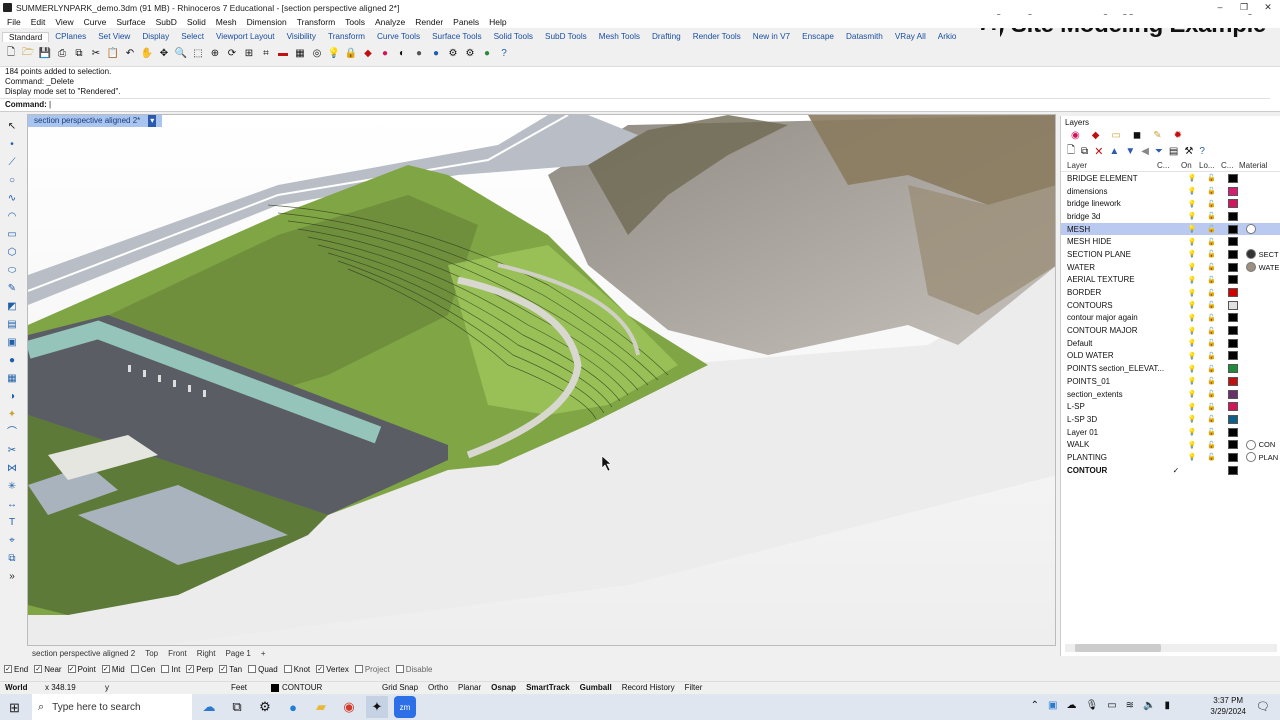  I want to click on undo-icon: ↶, so click(130, 53).